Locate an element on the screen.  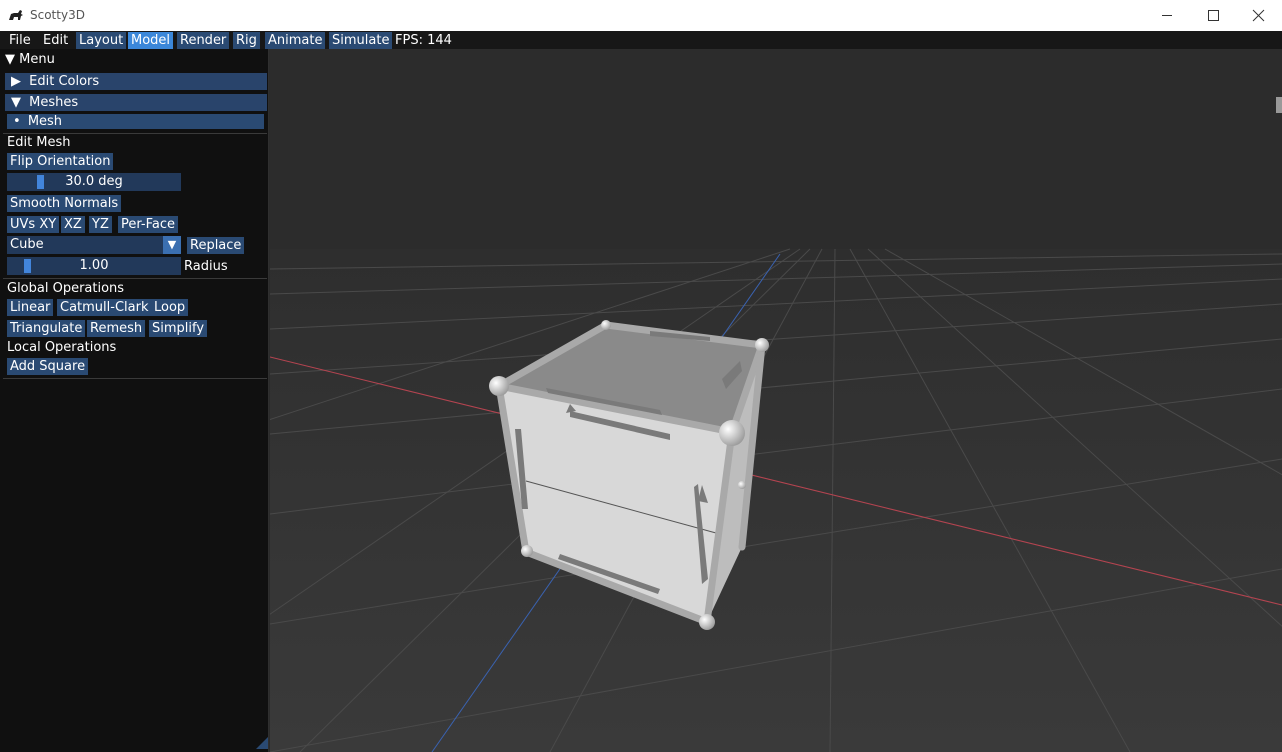
panel-border is located at coordinates (268, 400).